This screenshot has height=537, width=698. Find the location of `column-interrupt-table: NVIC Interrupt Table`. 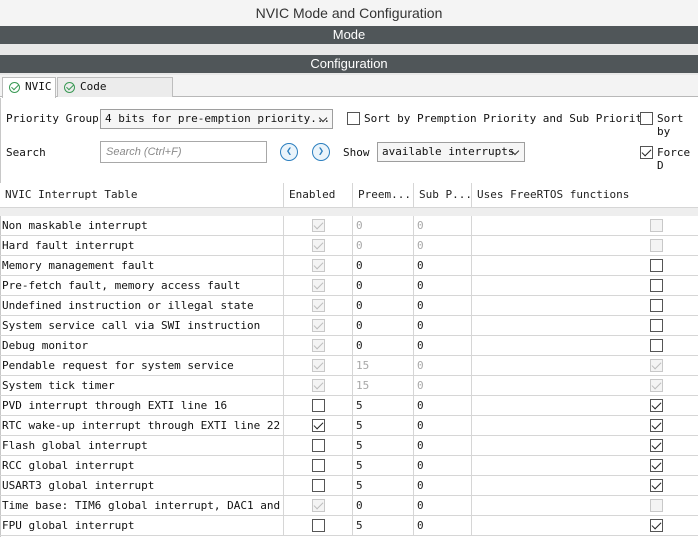

column-interrupt-table: NVIC Interrupt Table is located at coordinates (142, 195).